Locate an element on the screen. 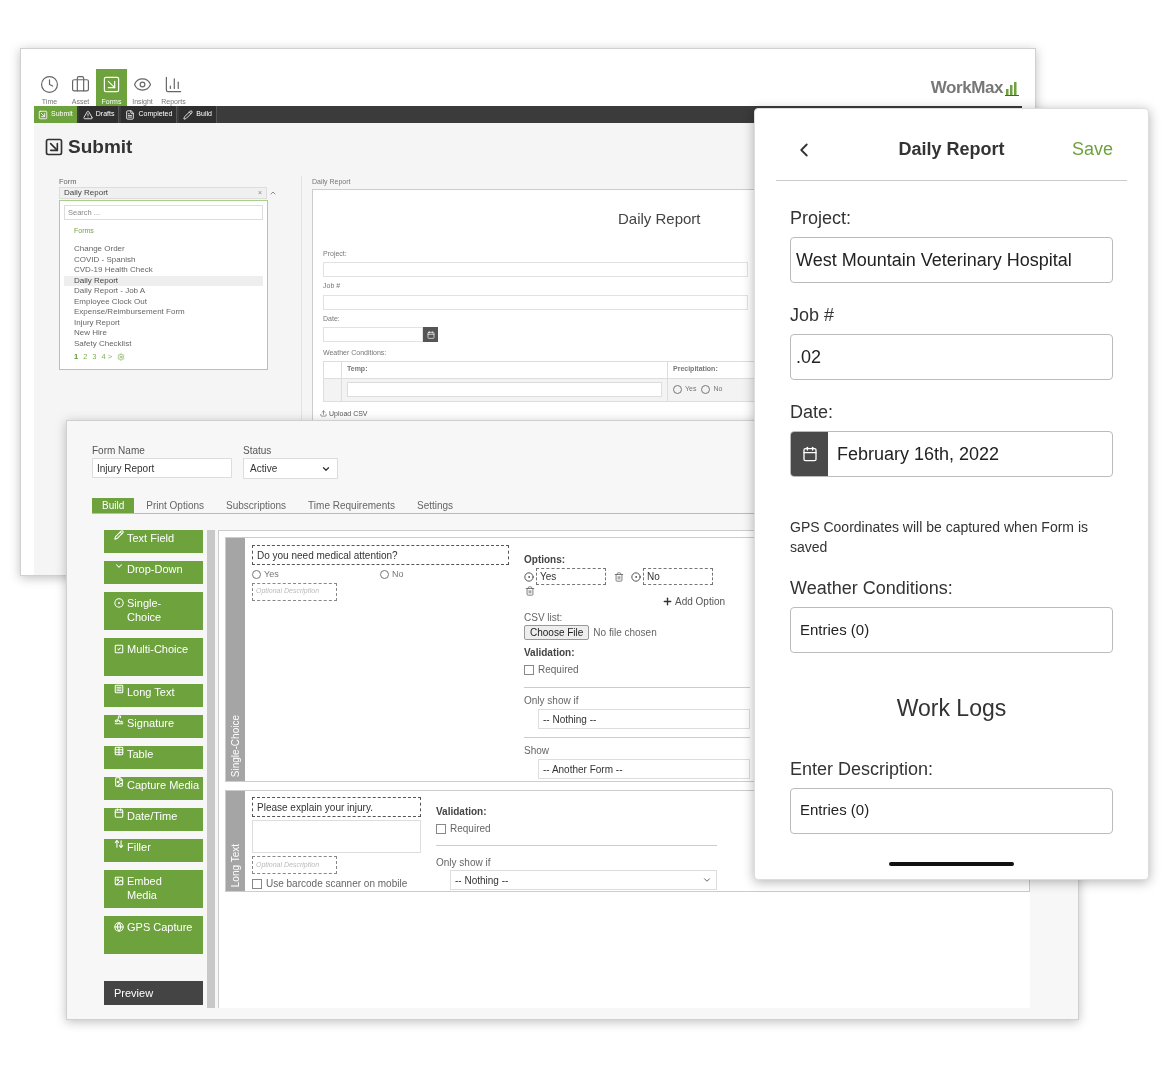 The height and width of the screenshot is (1073, 1171). warning-icon is located at coordinates (87, 114).